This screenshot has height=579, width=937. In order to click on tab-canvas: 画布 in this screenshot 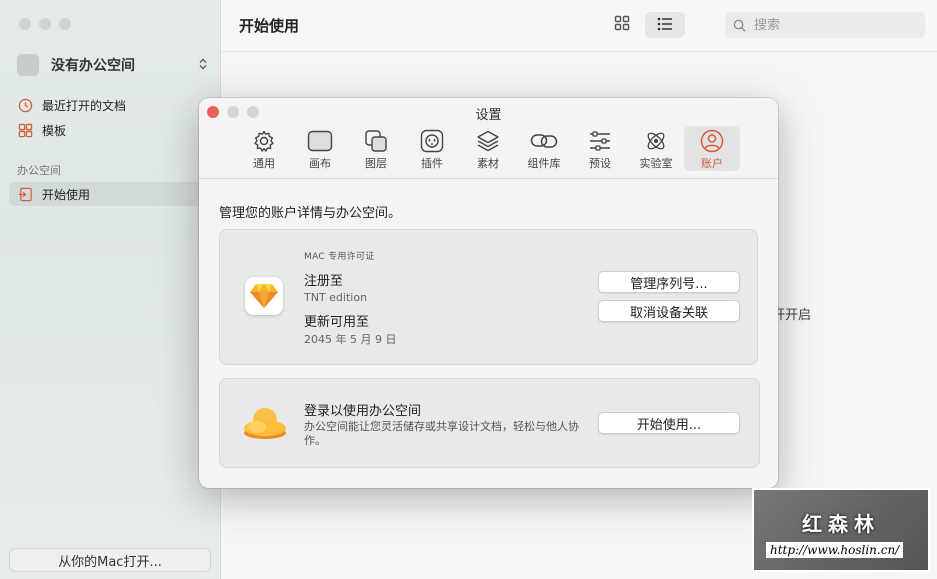, I will do `click(320, 148)`.